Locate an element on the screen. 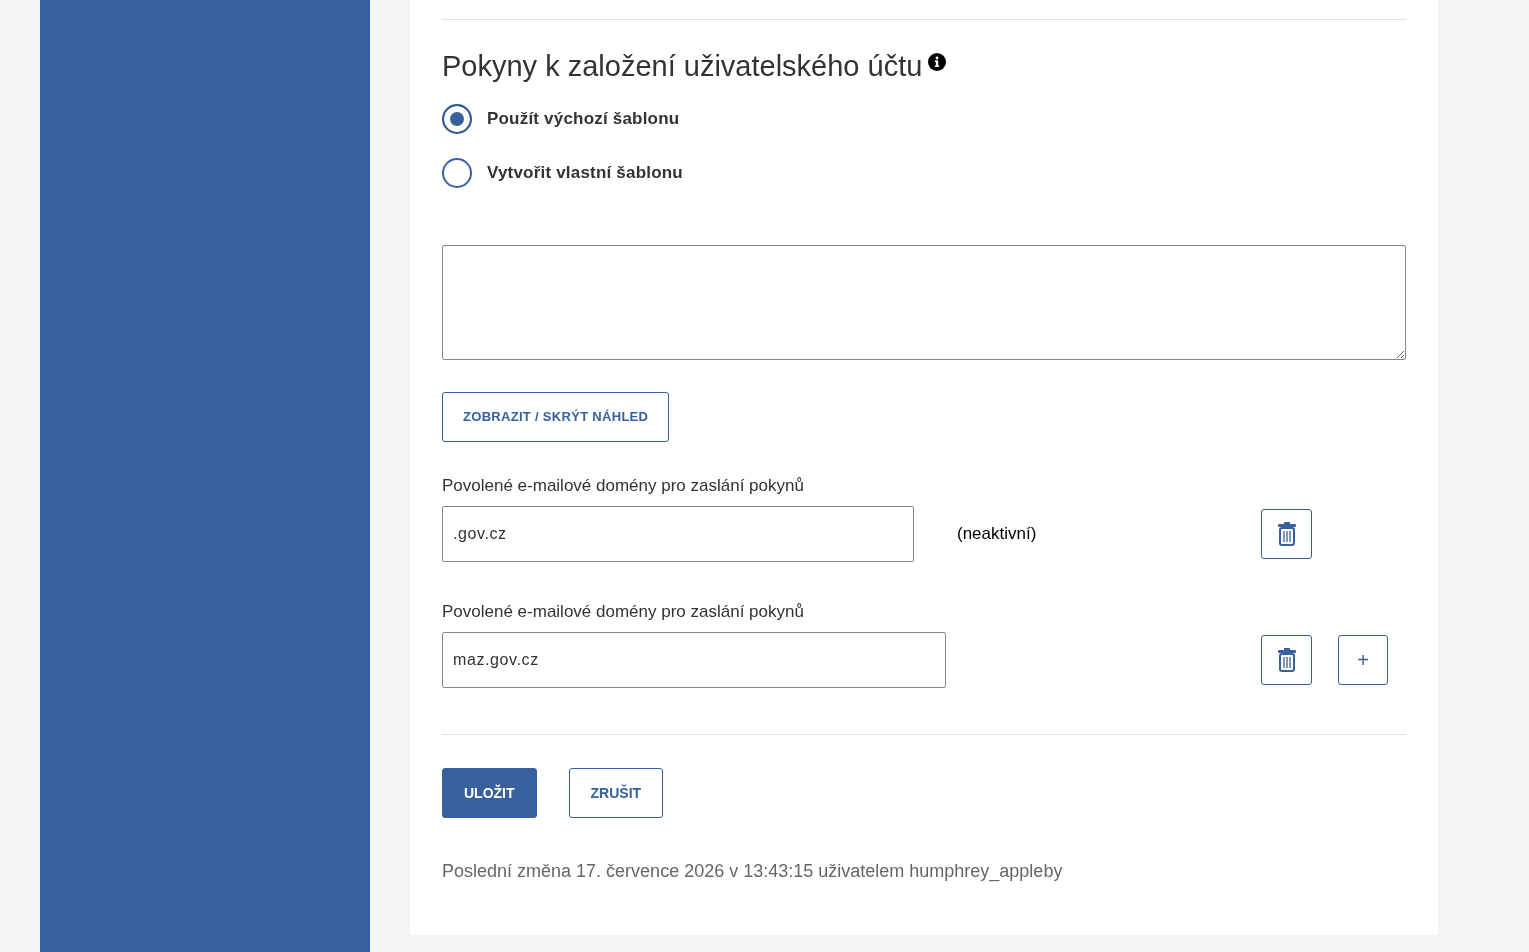  status-text: (neaktivní) is located at coordinates (997, 534).